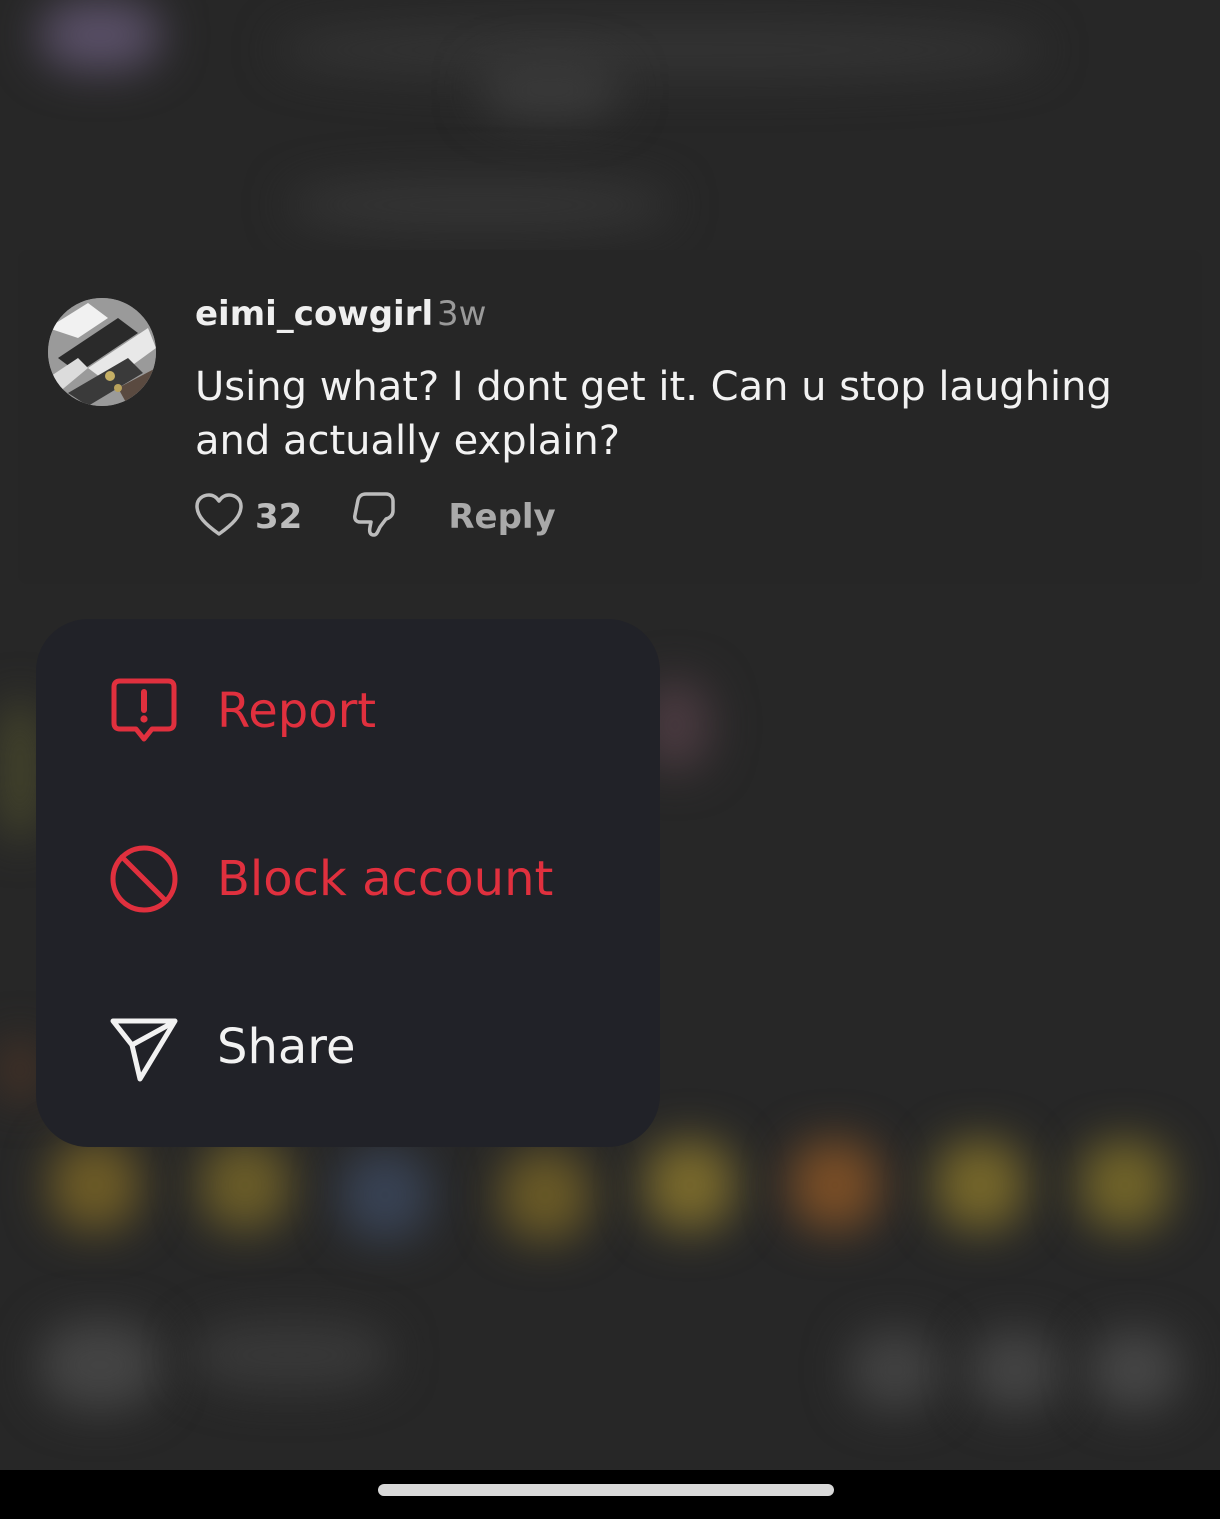  I want to click on menu-item-share: Share, so click(348, 1047).